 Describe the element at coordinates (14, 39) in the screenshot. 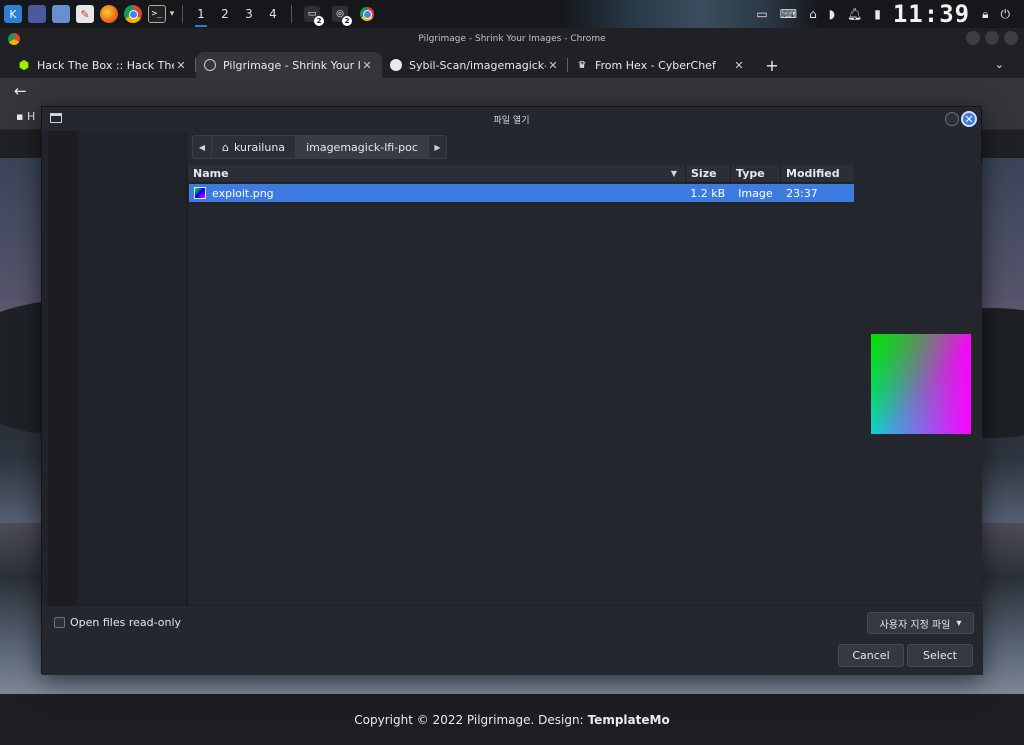

I see `chrome-app-icon` at that location.